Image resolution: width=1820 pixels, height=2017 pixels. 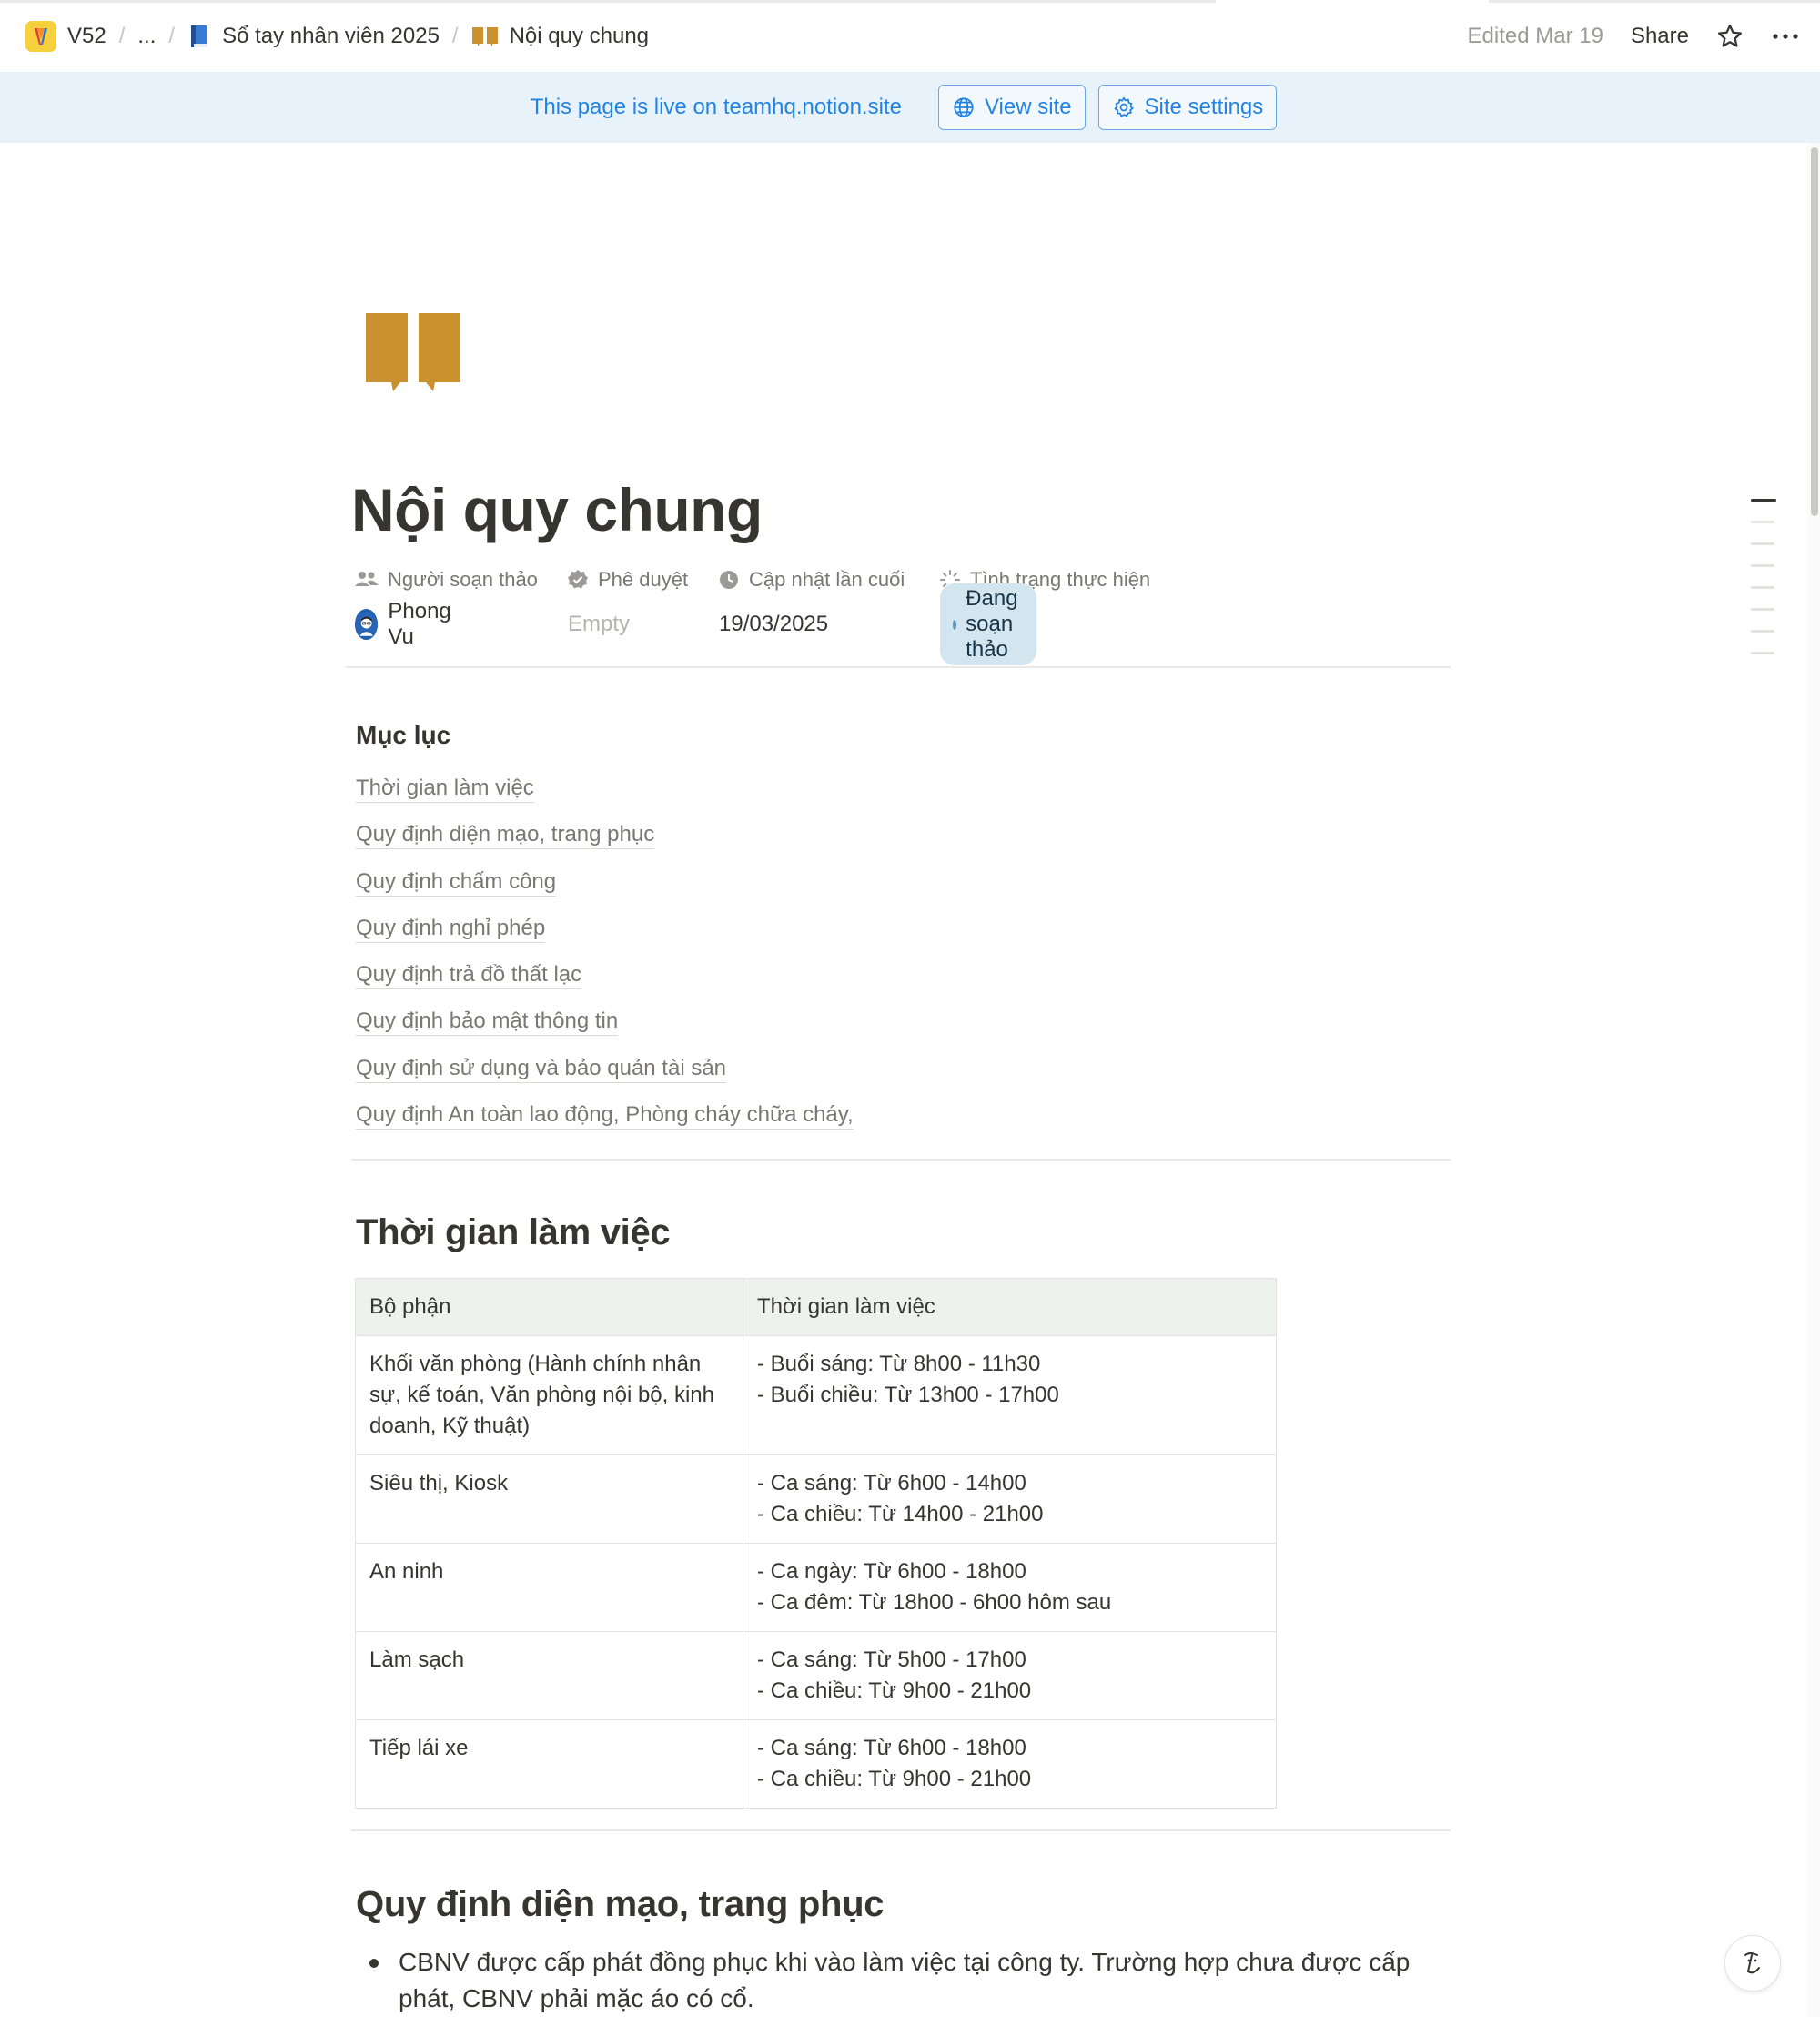 What do you see at coordinates (716, 107) in the screenshot?
I see `banner-text: This page is live on teamhq.notion.site` at bounding box center [716, 107].